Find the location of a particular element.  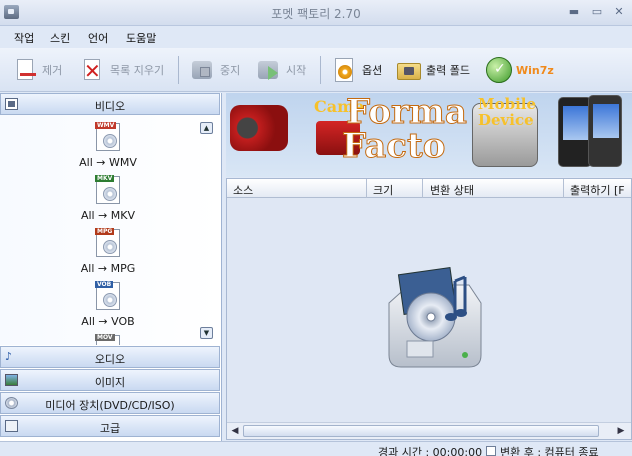

video-file-icon: MOV is located at coordinates (107, 339).